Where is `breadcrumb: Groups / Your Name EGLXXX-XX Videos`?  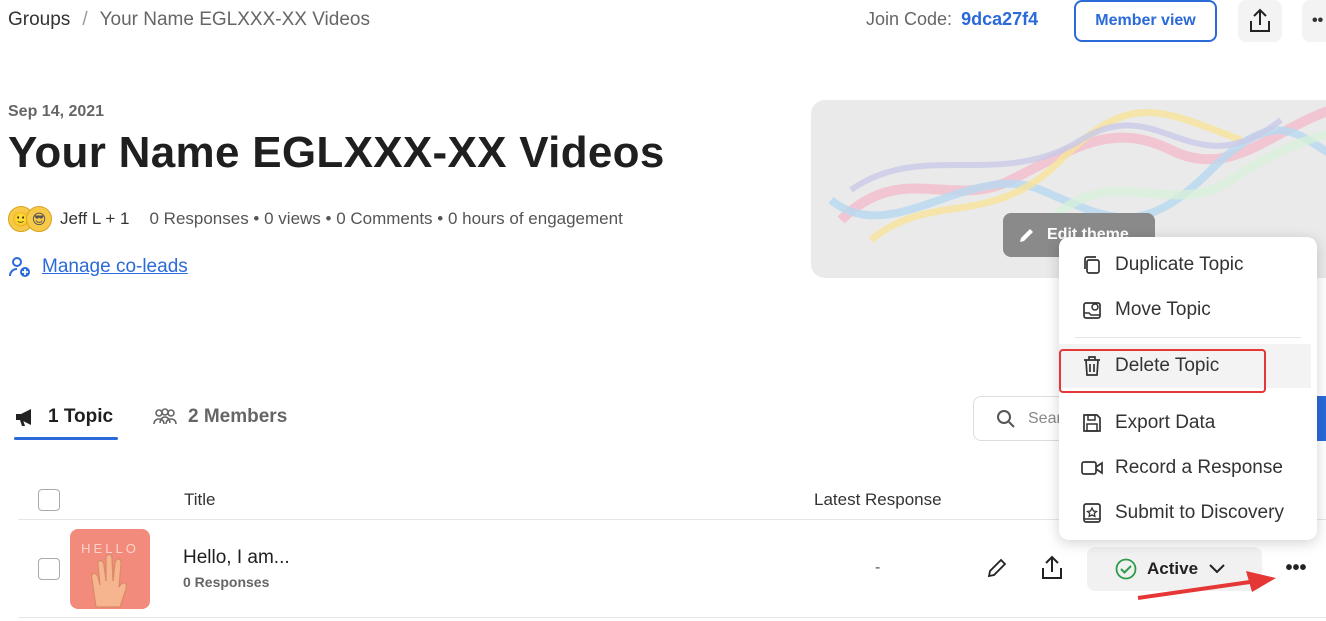 breadcrumb: Groups / Your Name EGLXXX-XX Videos is located at coordinates (189, 20).